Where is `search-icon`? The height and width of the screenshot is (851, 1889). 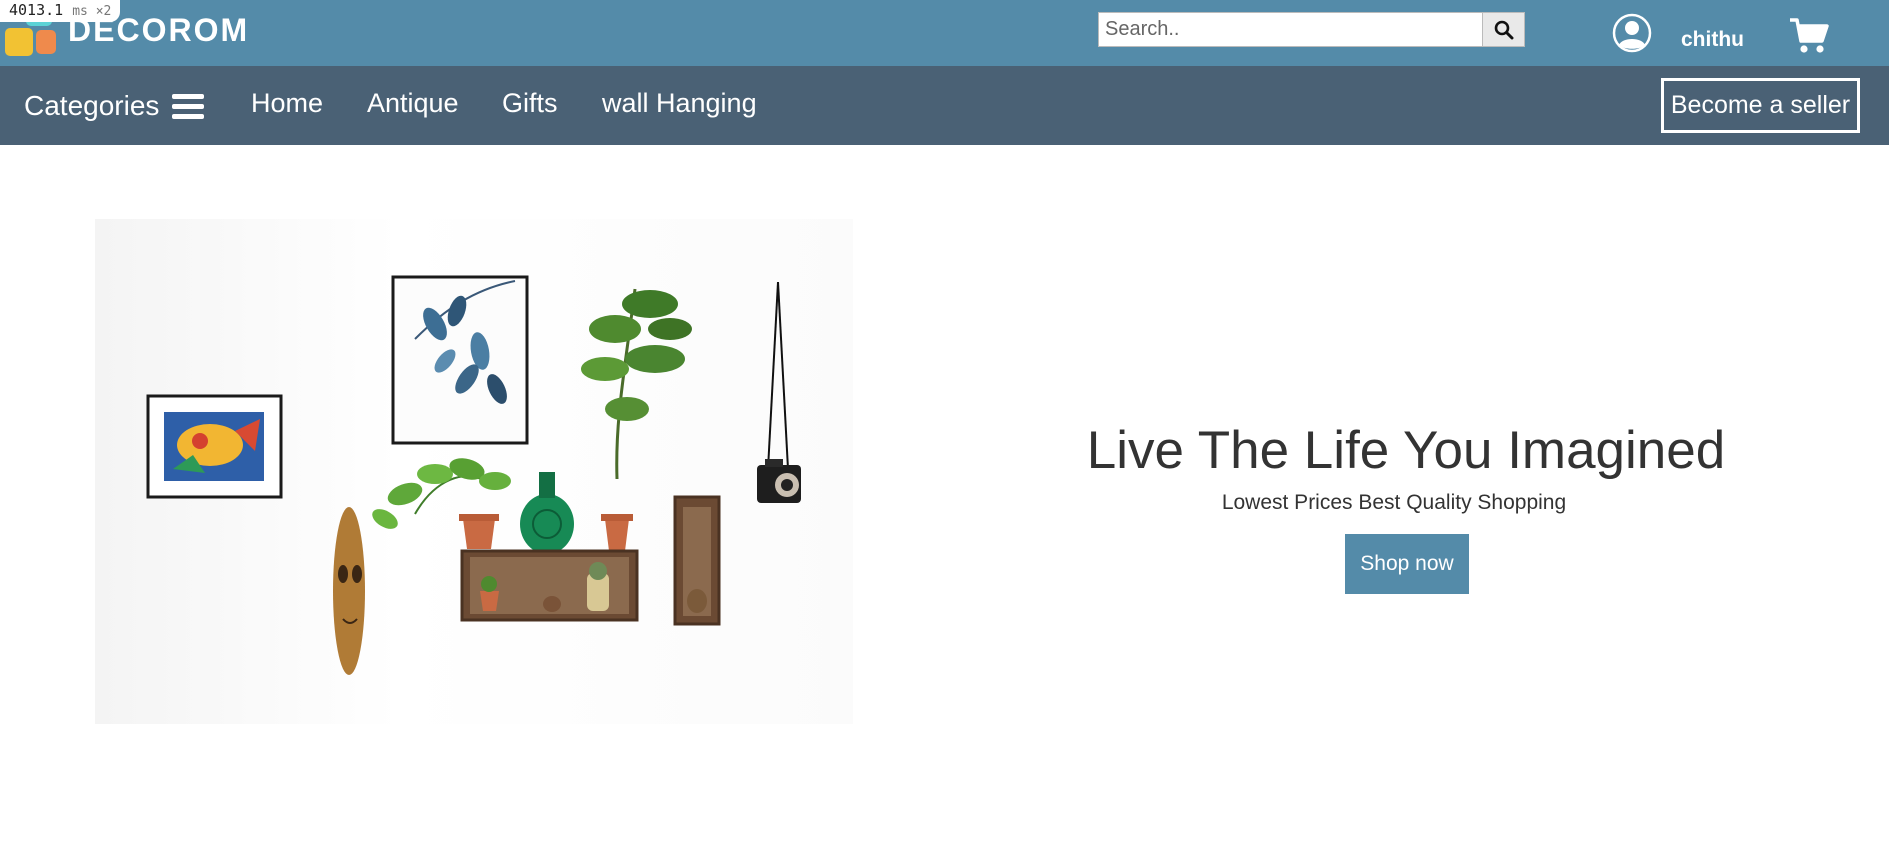
search-icon is located at coordinates (1503, 29).